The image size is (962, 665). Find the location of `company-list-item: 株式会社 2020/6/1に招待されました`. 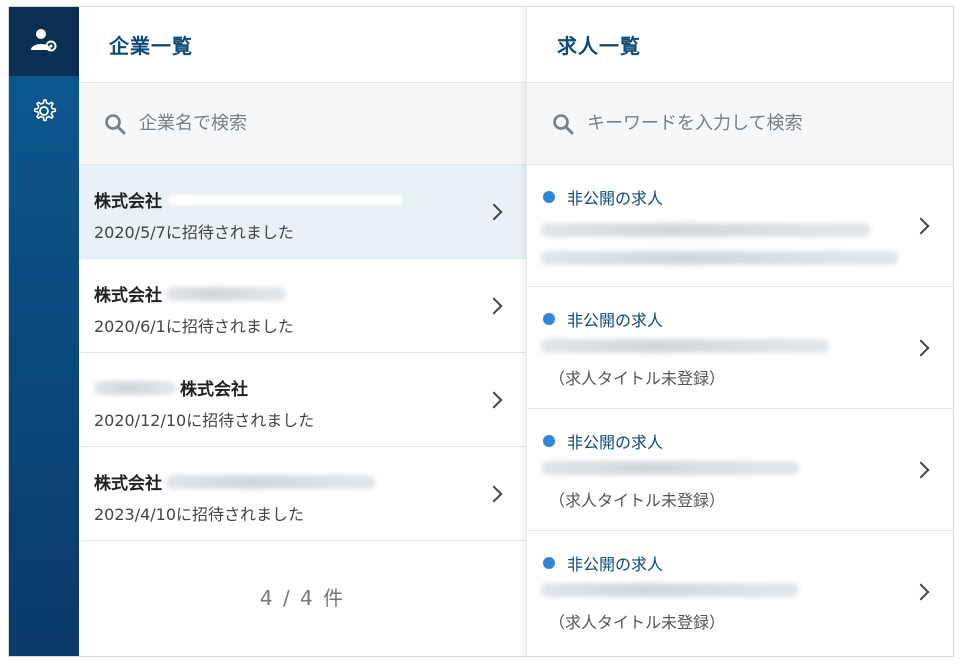

company-list-item: 株式会社 2020/6/1に招待されました is located at coordinates (302, 306).